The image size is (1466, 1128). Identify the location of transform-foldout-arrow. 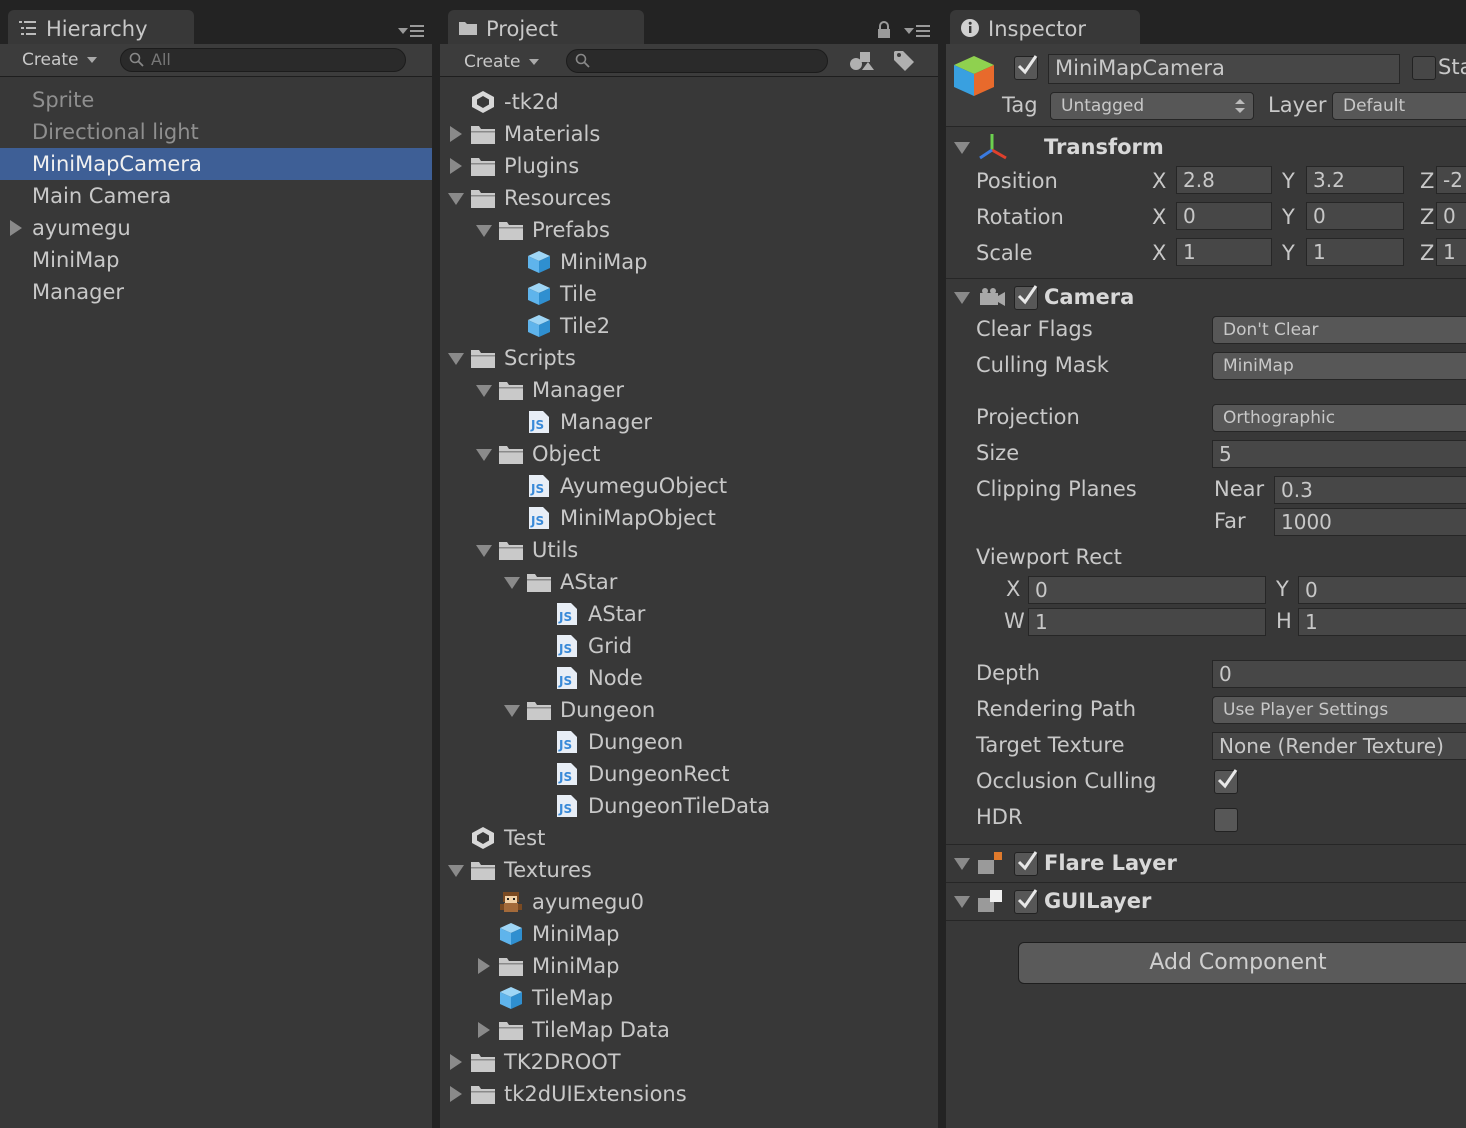
(962, 148).